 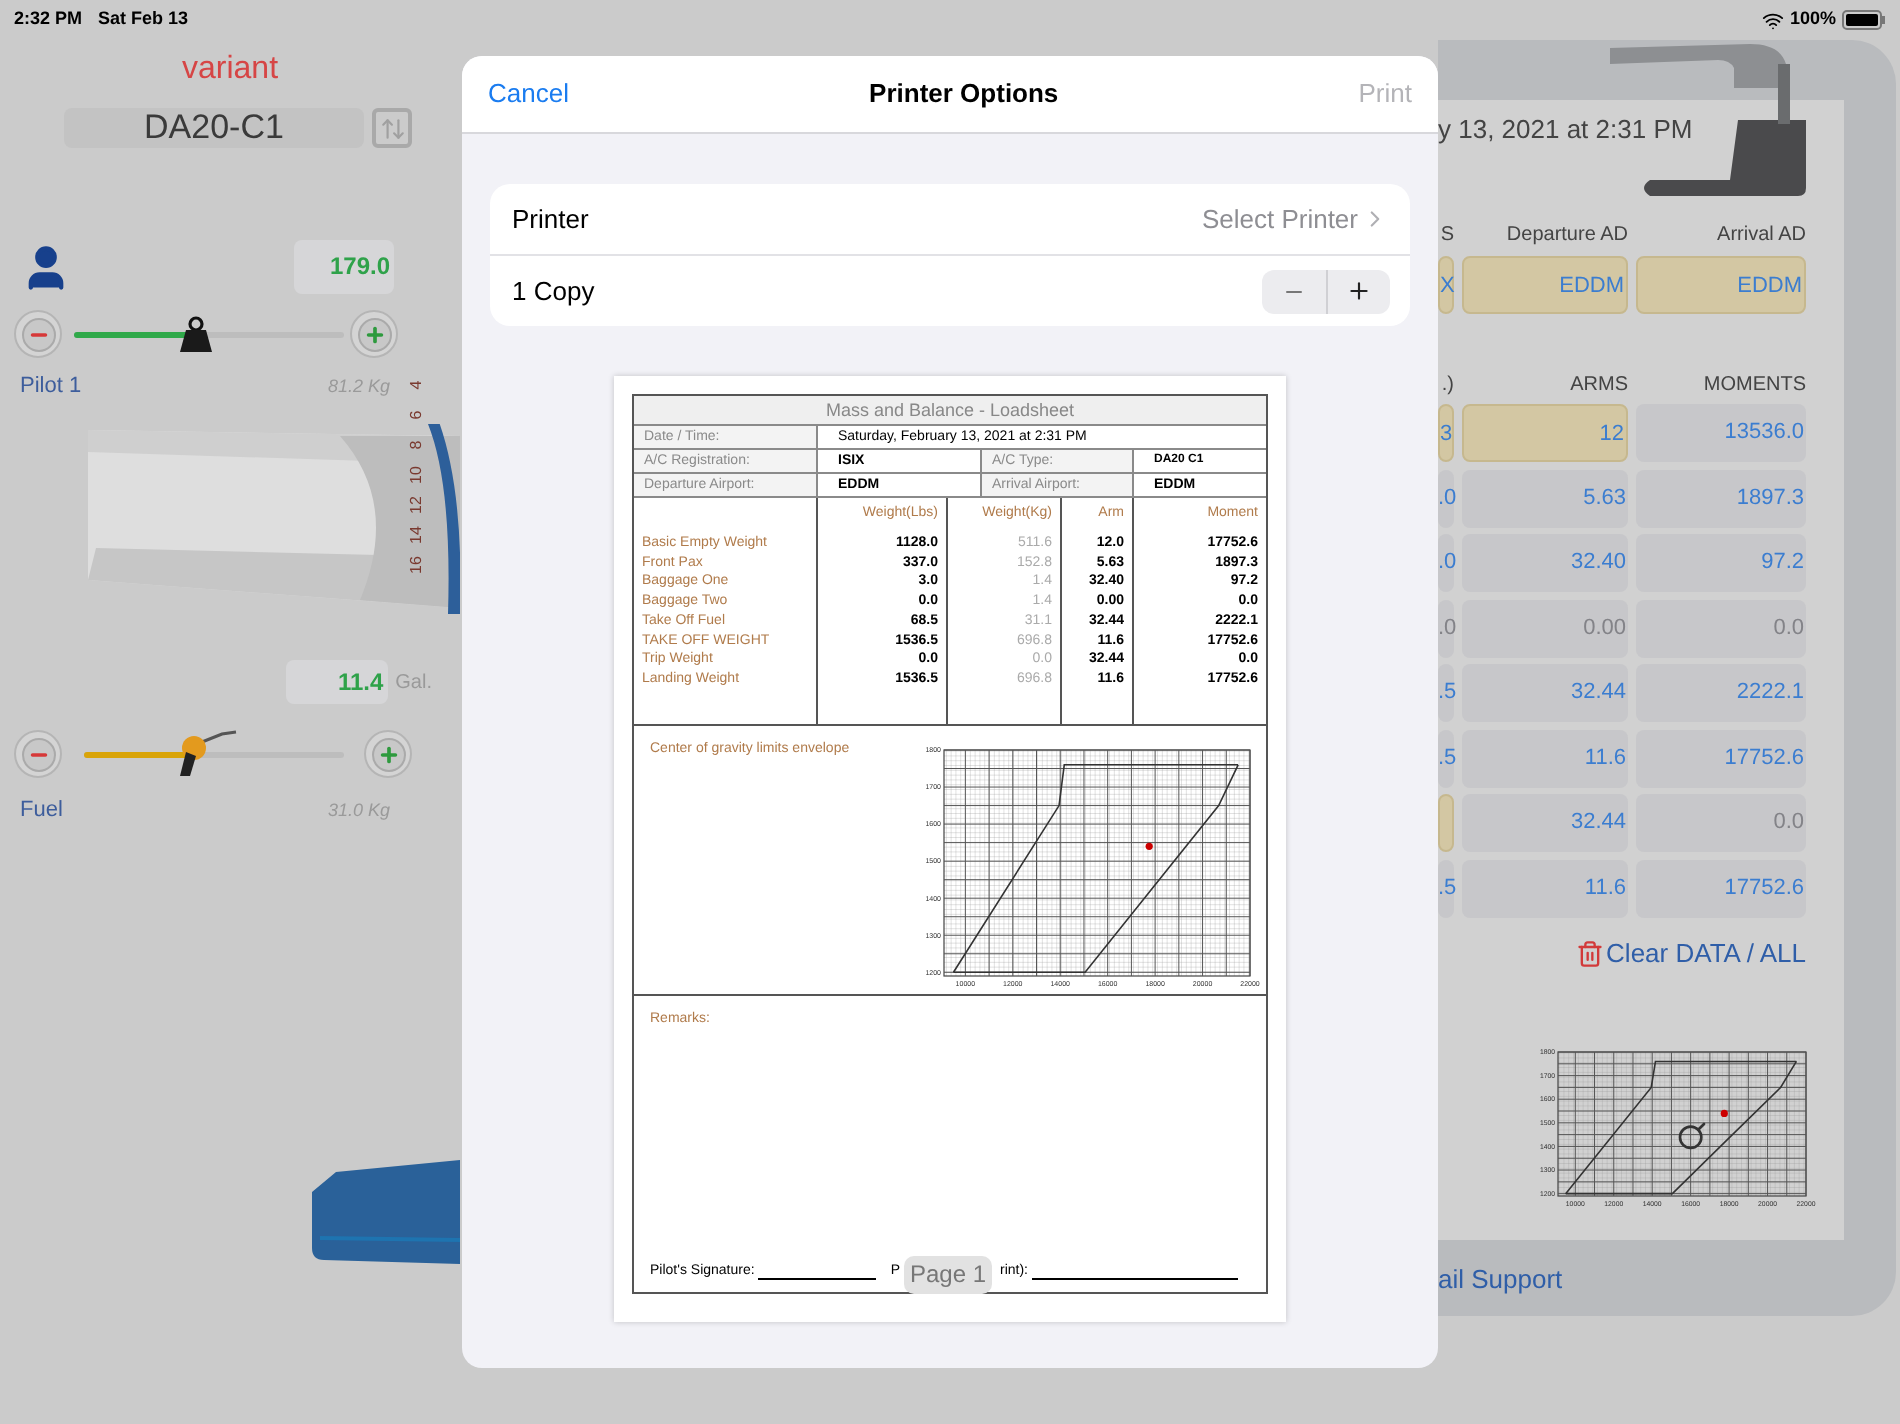 What do you see at coordinates (415, 476) in the screenshot?
I see `ruler-number: 10` at bounding box center [415, 476].